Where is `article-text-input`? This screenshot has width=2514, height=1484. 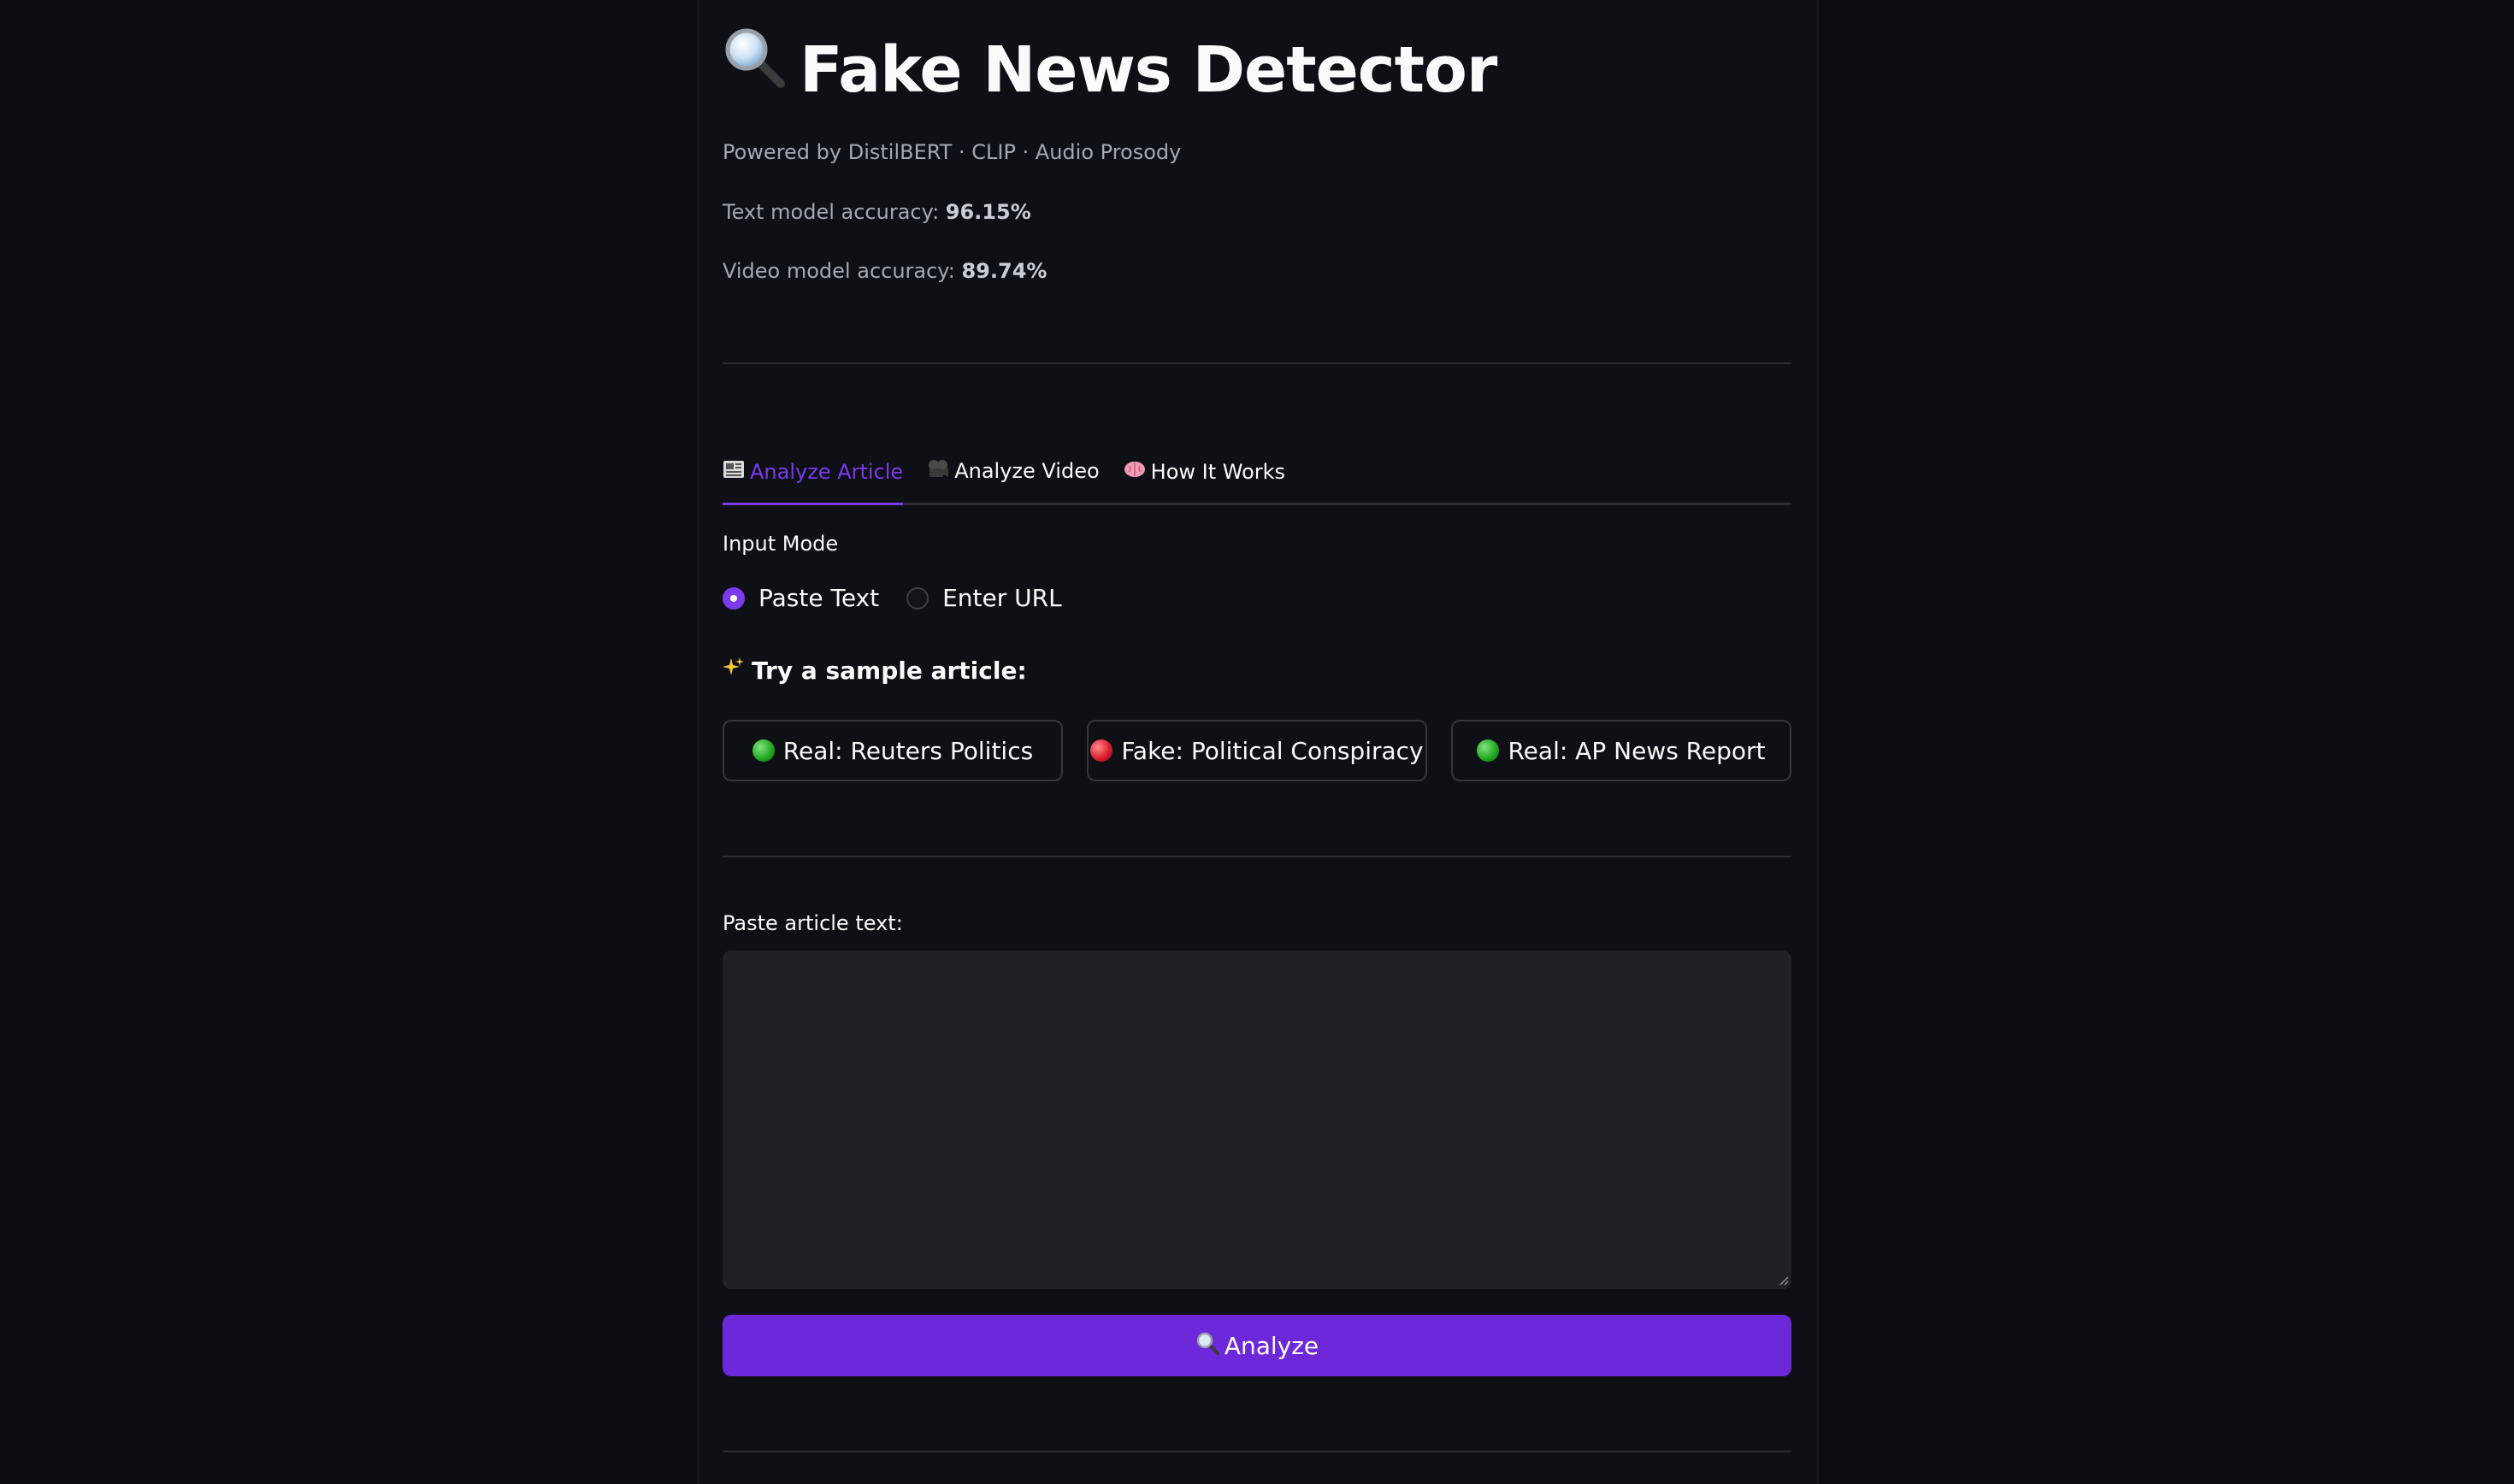
article-text-input is located at coordinates (1257, 1120).